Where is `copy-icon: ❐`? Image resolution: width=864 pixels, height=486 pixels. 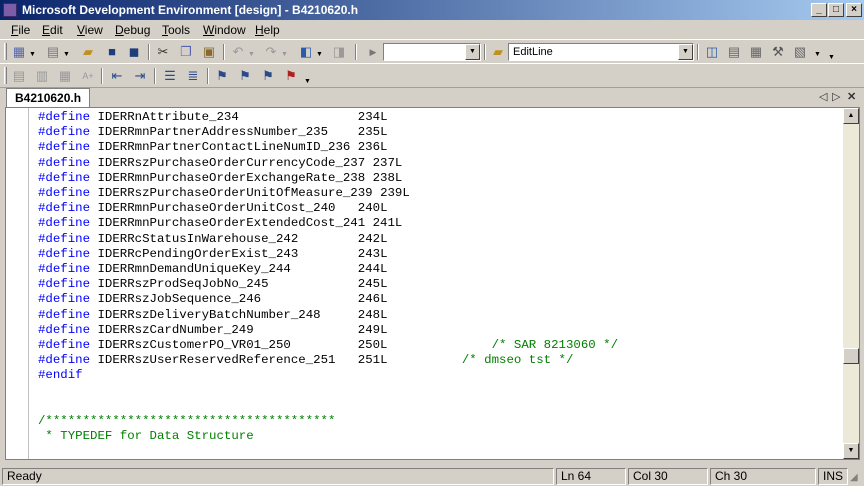 copy-icon: ❐ is located at coordinates (186, 52).